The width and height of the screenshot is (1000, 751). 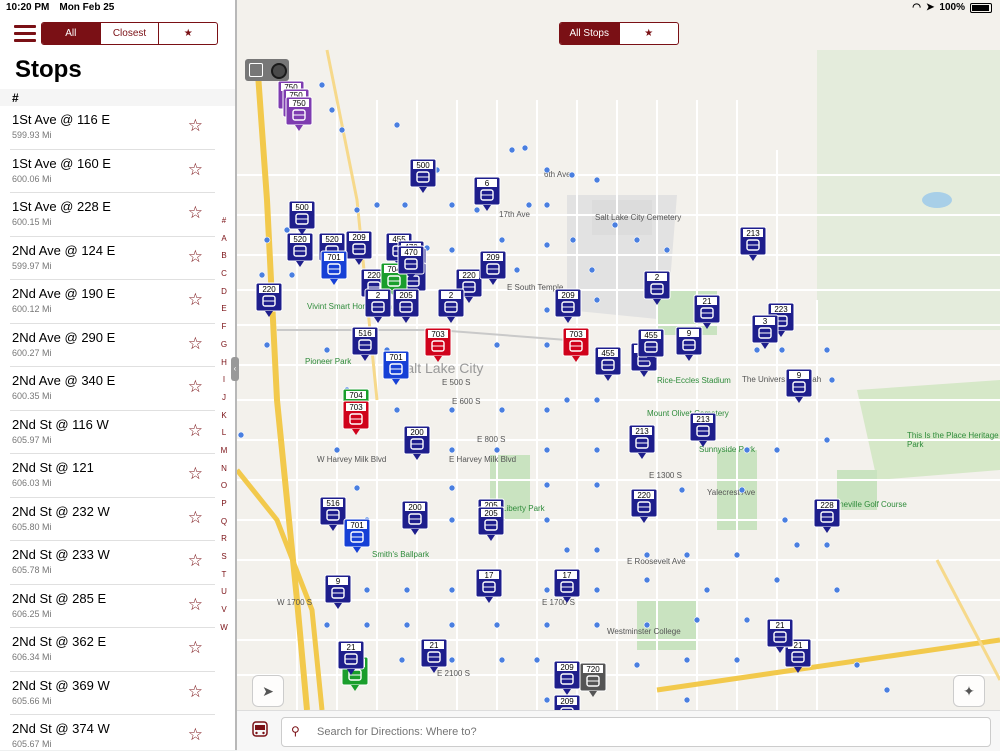 I want to click on index-letter: D, so click(x=224, y=292).